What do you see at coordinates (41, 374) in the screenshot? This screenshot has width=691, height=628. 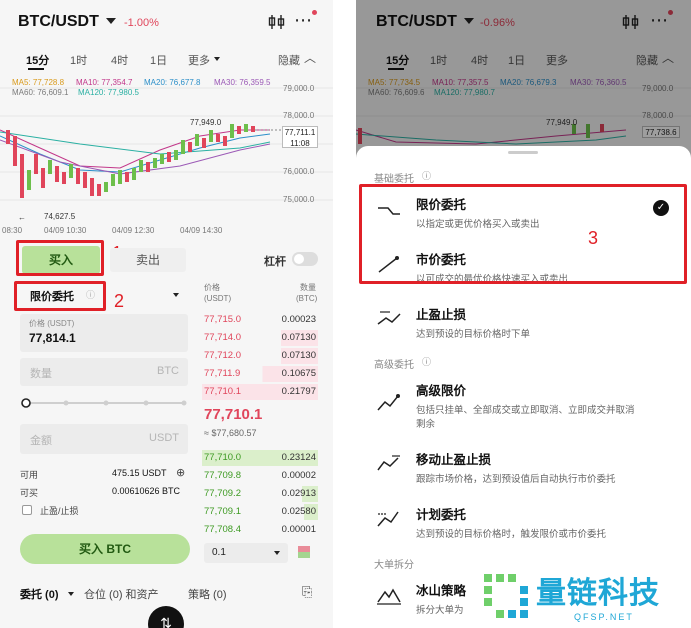 I see `quantity-placeholder: 数量` at bounding box center [41, 374].